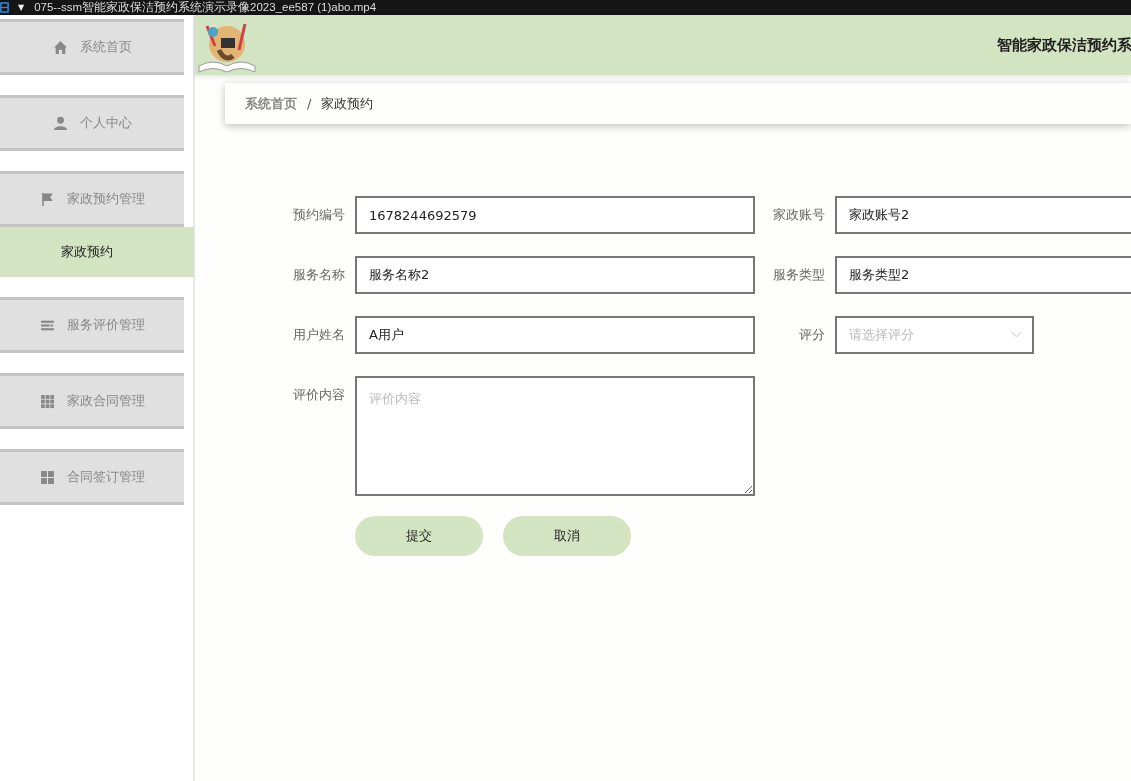 The height and width of the screenshot is (781, 1131). What do you see at coordinates (983, 215) in the screenshot?
I see `text-field: 家政账号2` at bounding box center [983, 215].